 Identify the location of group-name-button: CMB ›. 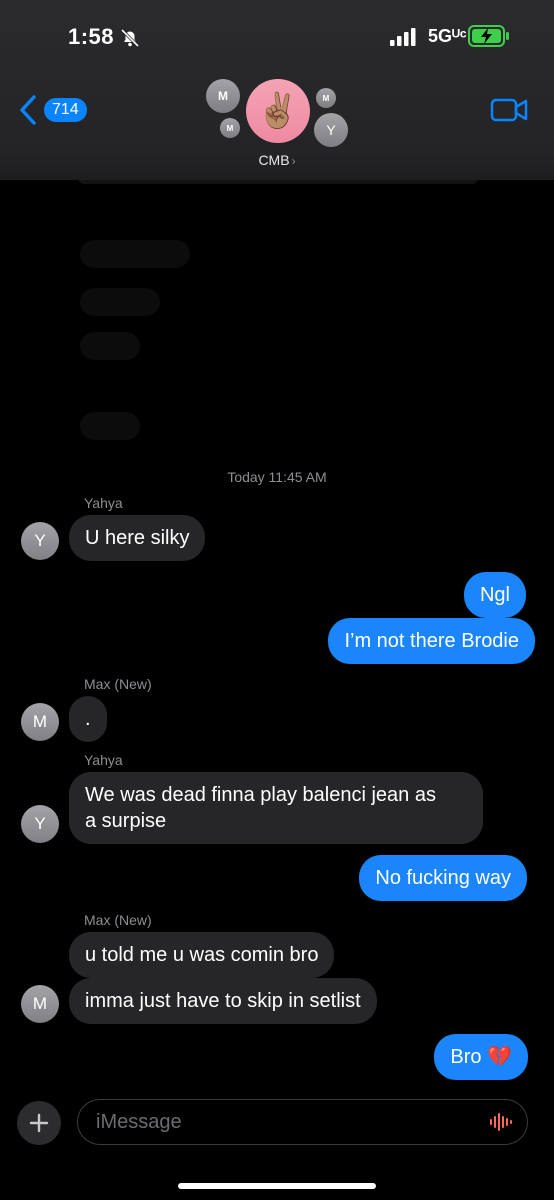
(277, 160).